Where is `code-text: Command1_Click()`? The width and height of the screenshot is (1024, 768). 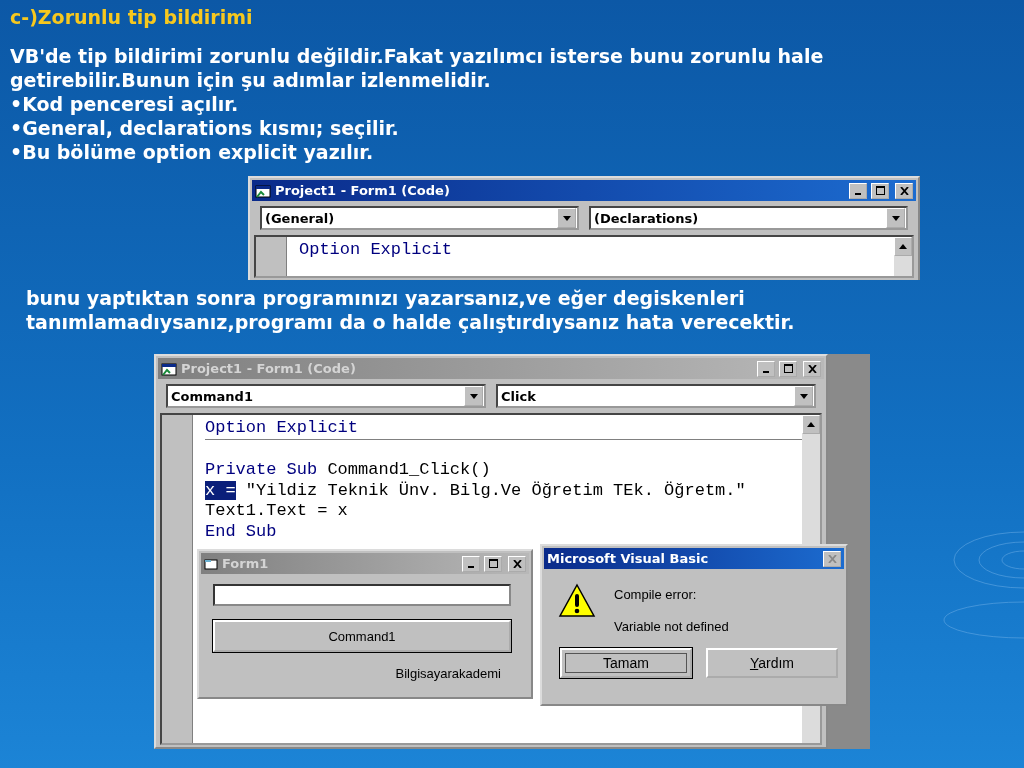
code-text: Command1_Click() is located at coordinates (408, 469).